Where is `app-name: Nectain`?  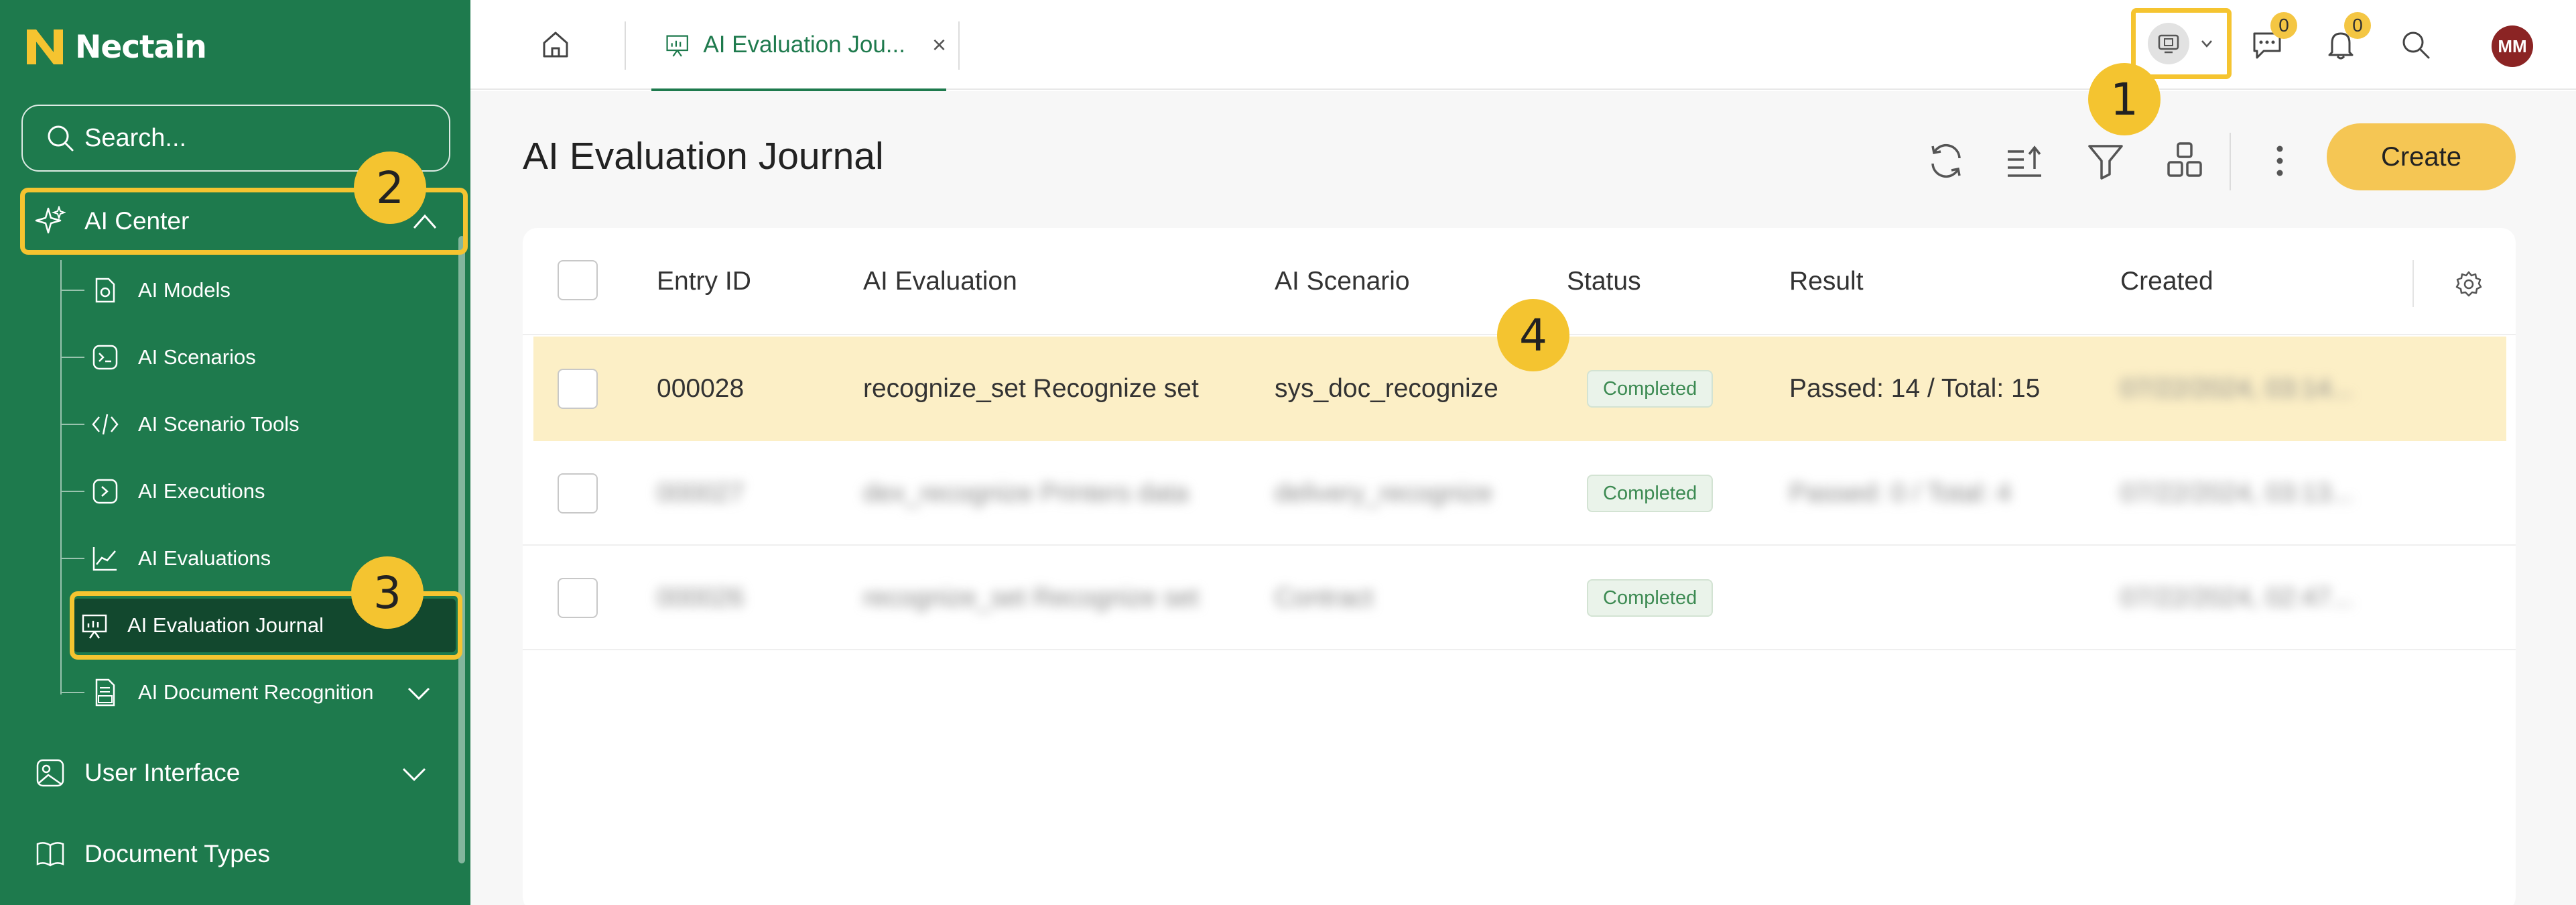
app-name: Nectain is located at coordinates (141, 47).